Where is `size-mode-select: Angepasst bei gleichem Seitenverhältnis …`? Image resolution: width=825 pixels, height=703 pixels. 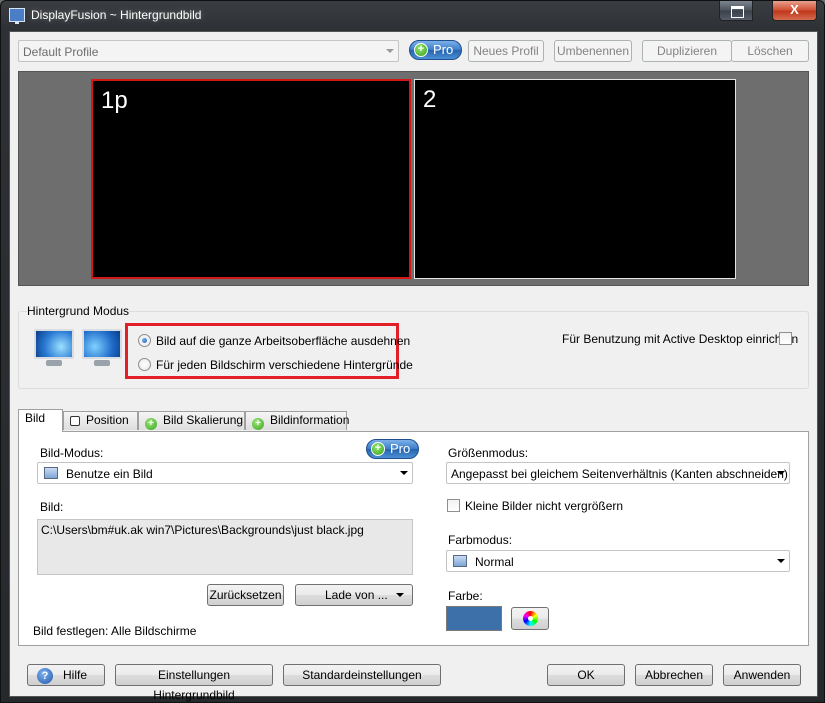 size-mode-select: Angepasst bei gleichem Seitenverhältnis … is located at coordinates (618, 473).